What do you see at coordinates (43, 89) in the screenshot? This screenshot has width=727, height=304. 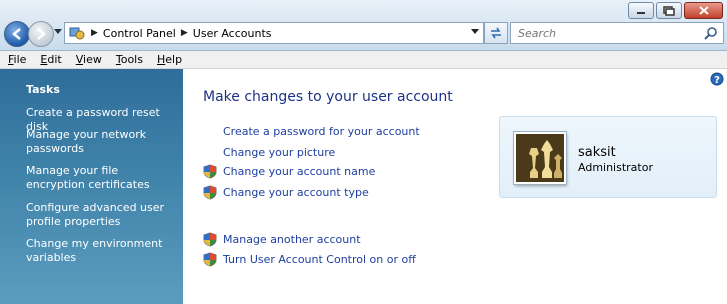 I see `tasks-heading: Tasks` at bounding box center [43, 89].